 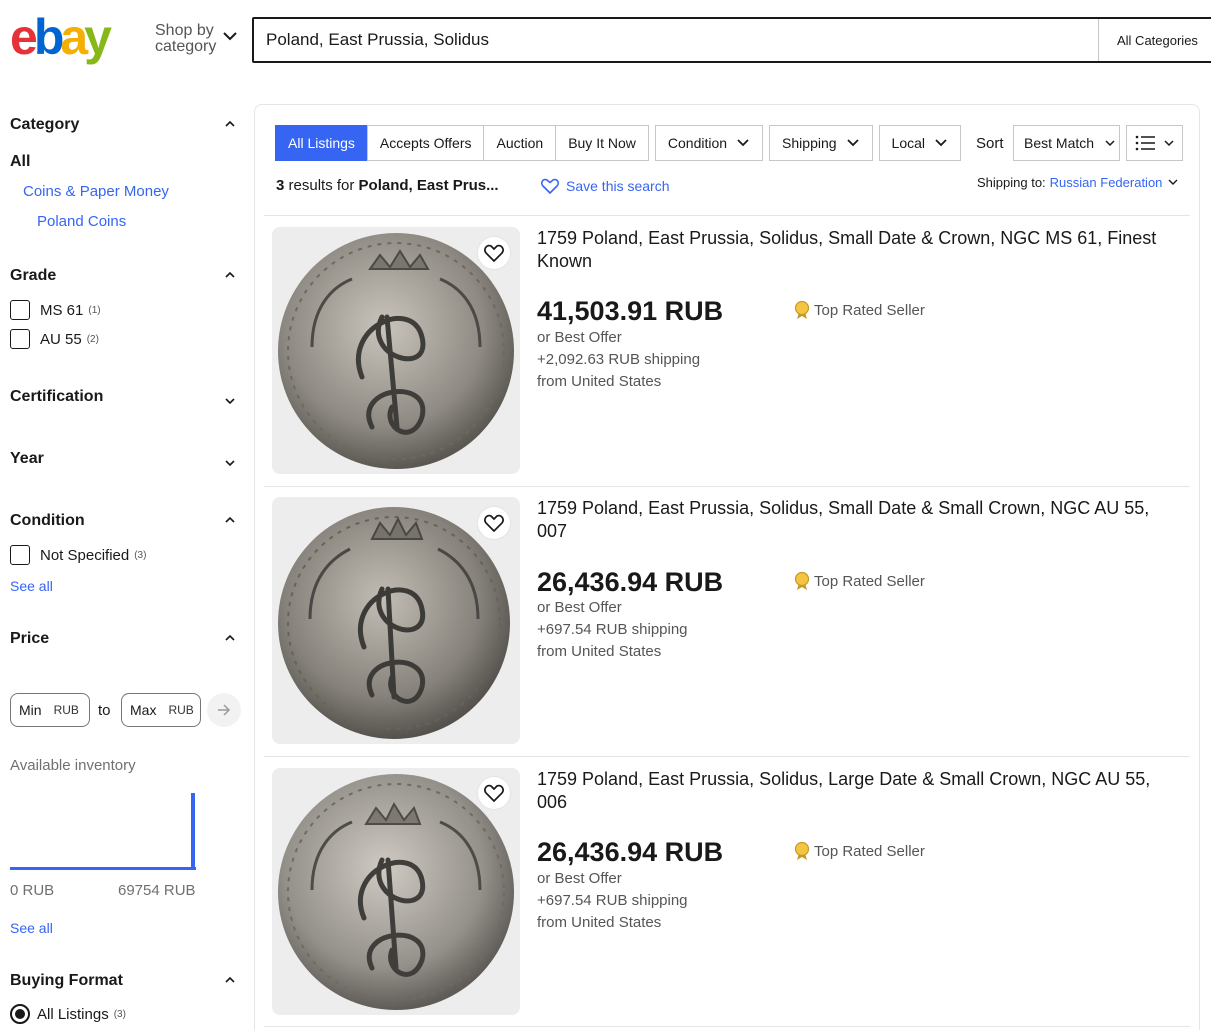 What do you see at coordinates (73, 1014) in the screenshot?
I see `option-label: All Listings` at bounding box center [73, 1014].